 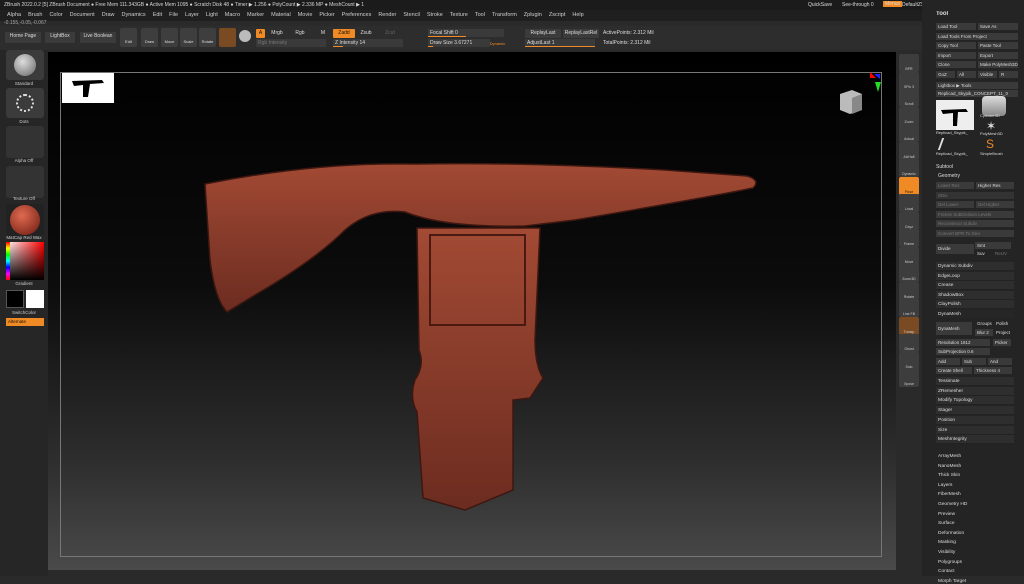 What do you see at coordinates (35, 299) in the screenshot?
I see `secondary-color-swatch` at bounding box center [35, 299].